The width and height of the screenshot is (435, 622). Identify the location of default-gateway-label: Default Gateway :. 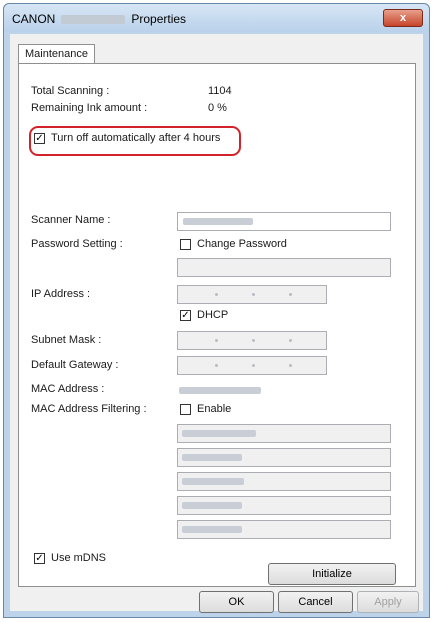
(75, 365).